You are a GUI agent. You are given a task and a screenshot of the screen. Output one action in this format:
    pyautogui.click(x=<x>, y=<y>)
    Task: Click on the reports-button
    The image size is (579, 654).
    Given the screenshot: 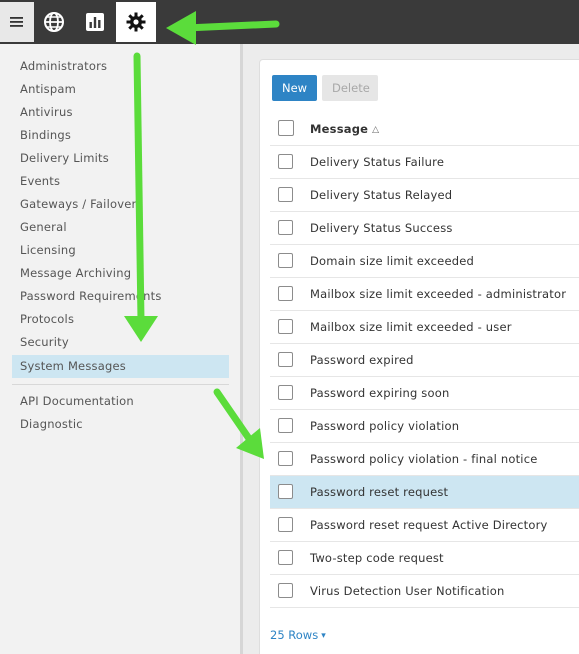 What is the action you would take?
    pyautogui.click(x=95, y=22)
    